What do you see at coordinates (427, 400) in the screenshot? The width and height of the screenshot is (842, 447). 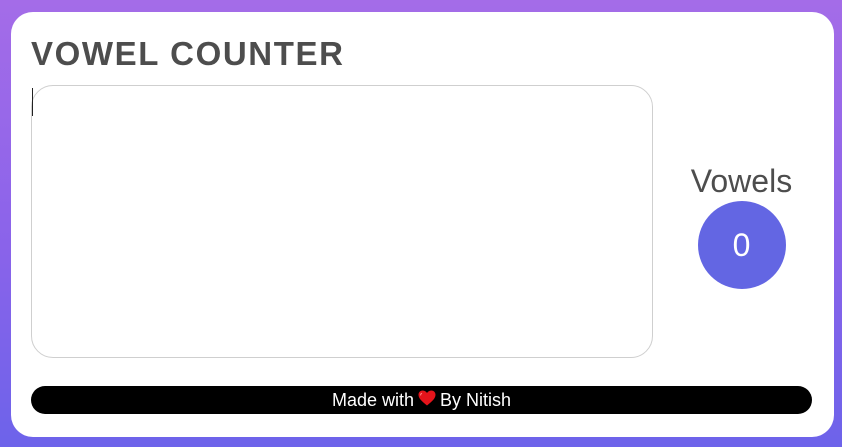 I see `heart-icon` at bounding box center [427, 400].